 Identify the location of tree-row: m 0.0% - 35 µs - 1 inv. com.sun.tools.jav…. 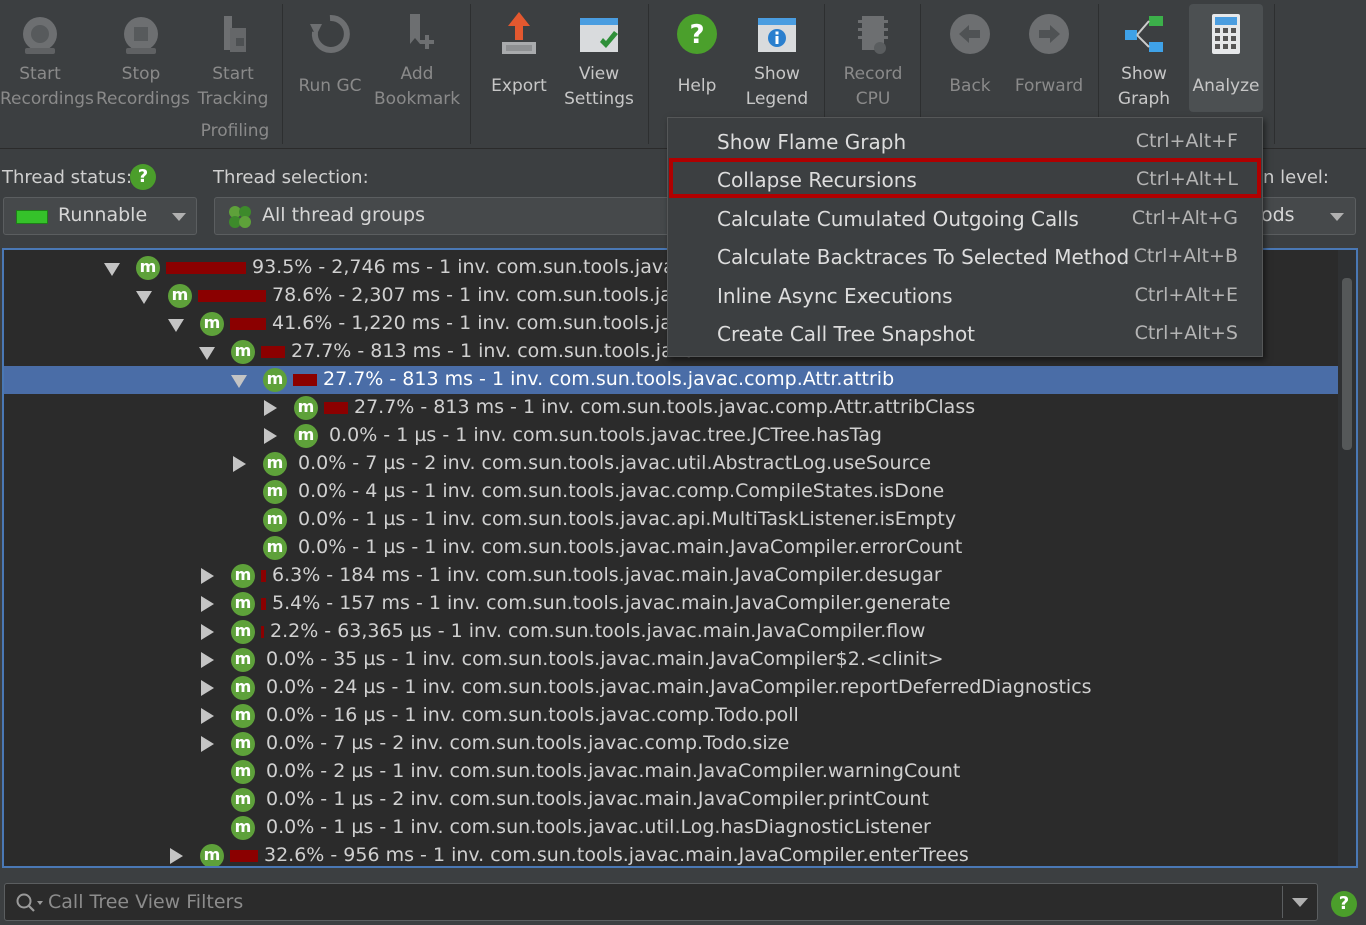
(671, 660).